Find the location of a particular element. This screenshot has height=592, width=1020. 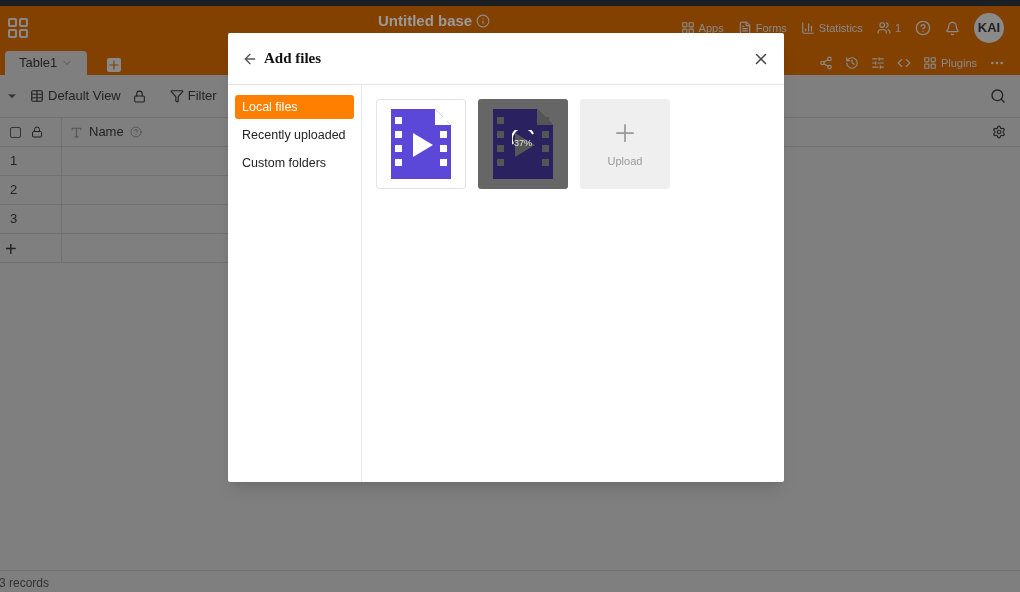

history-icon is located at coordinates (851, 62).